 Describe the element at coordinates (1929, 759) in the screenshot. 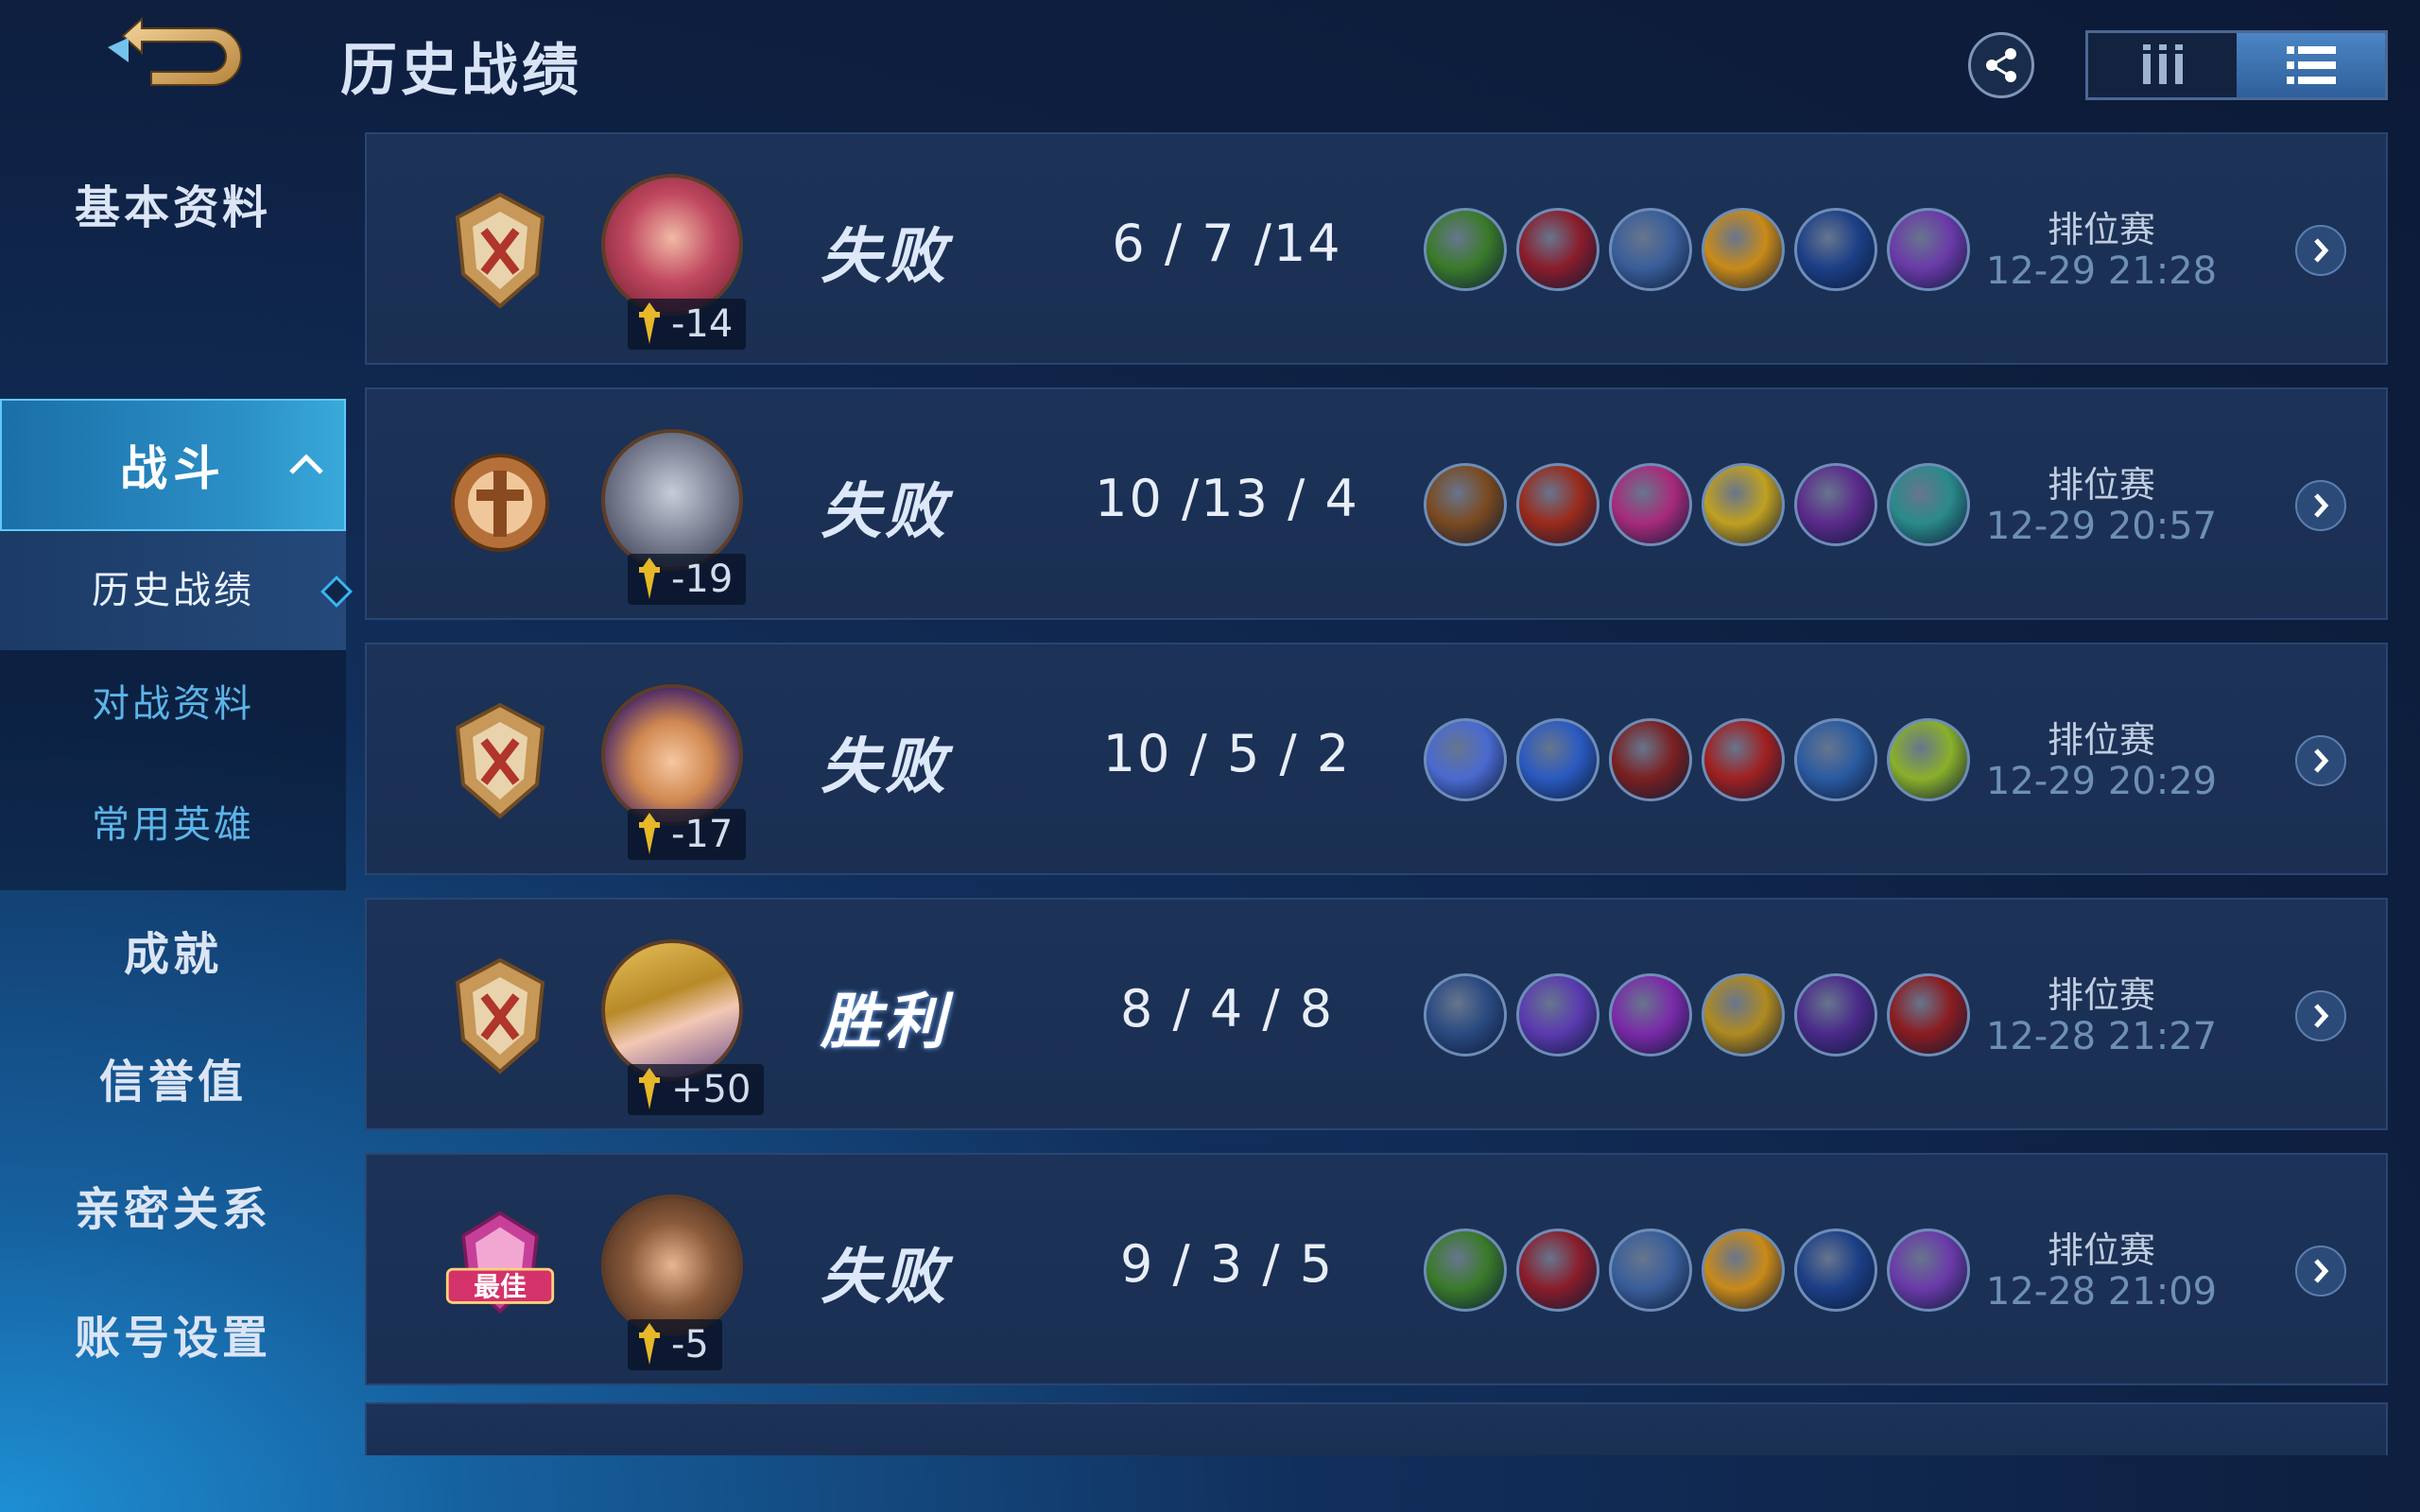

I see `red-hood-item-icon` at that location.